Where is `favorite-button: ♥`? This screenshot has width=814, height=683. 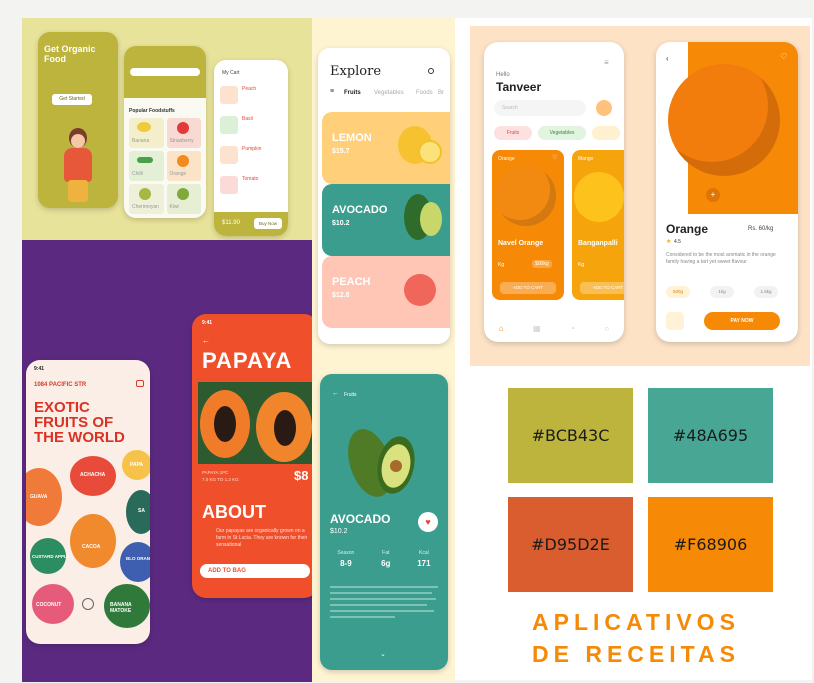
favorite-button: ♥ is located at coordinates (428, 522).